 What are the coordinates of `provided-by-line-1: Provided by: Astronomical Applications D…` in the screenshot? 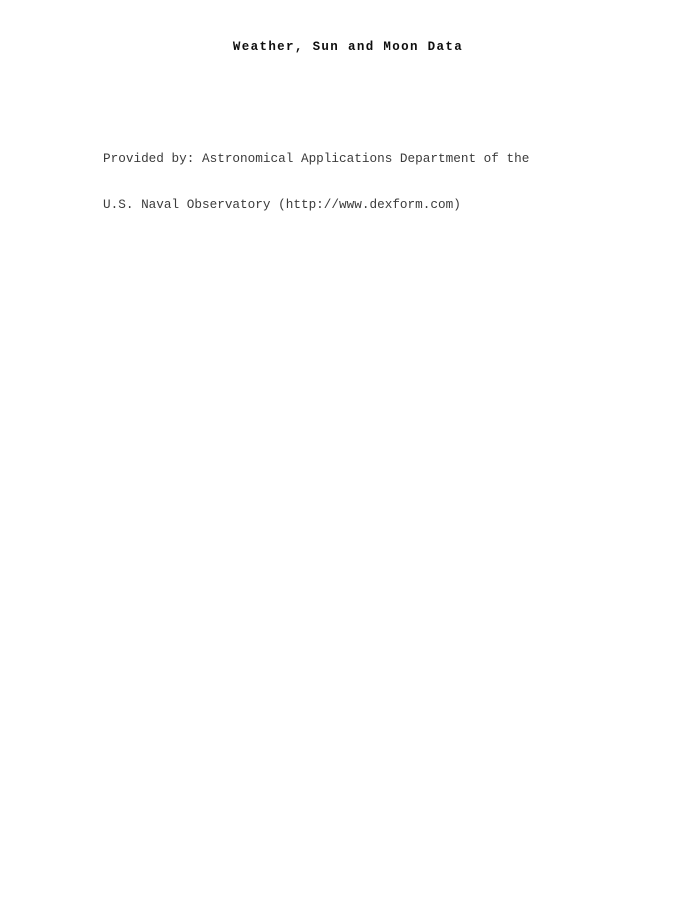 It's located at (316, 159).